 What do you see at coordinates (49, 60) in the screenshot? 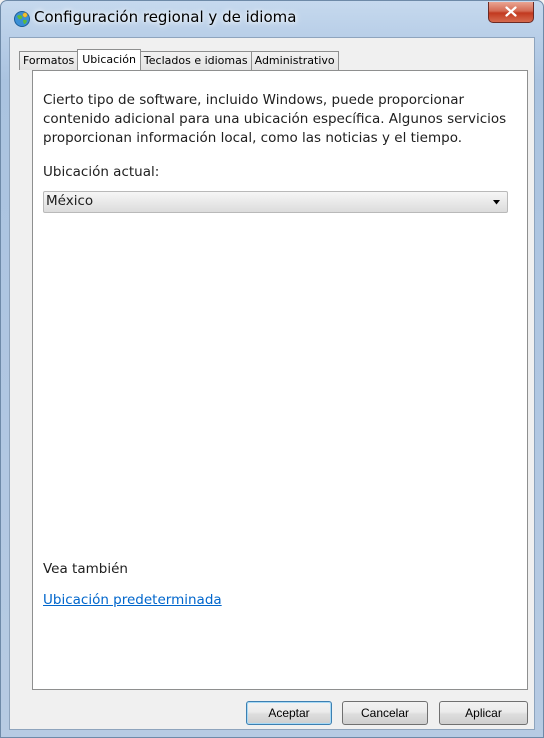
I see `tab-formatos: Formatos` at bounding box center [49, 60].